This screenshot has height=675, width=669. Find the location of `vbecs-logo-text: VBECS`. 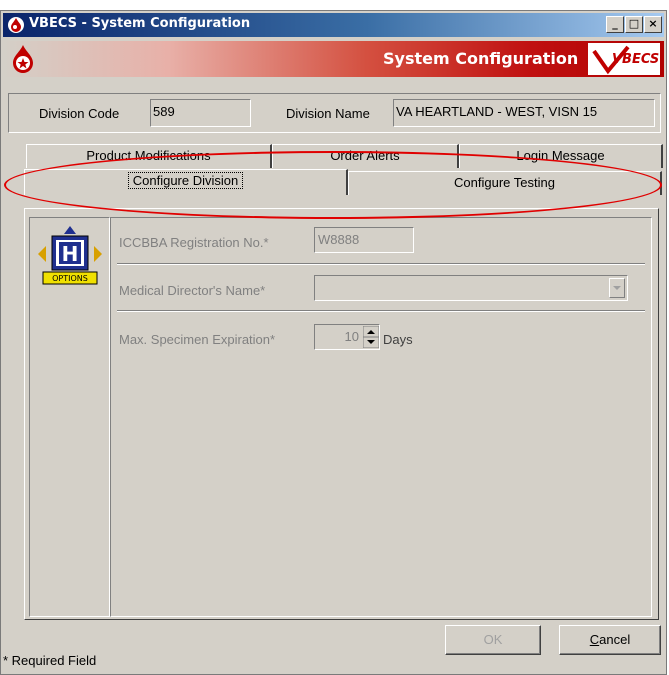

vbecs-logo-text: VBECS is located at coordinates (635, 59).